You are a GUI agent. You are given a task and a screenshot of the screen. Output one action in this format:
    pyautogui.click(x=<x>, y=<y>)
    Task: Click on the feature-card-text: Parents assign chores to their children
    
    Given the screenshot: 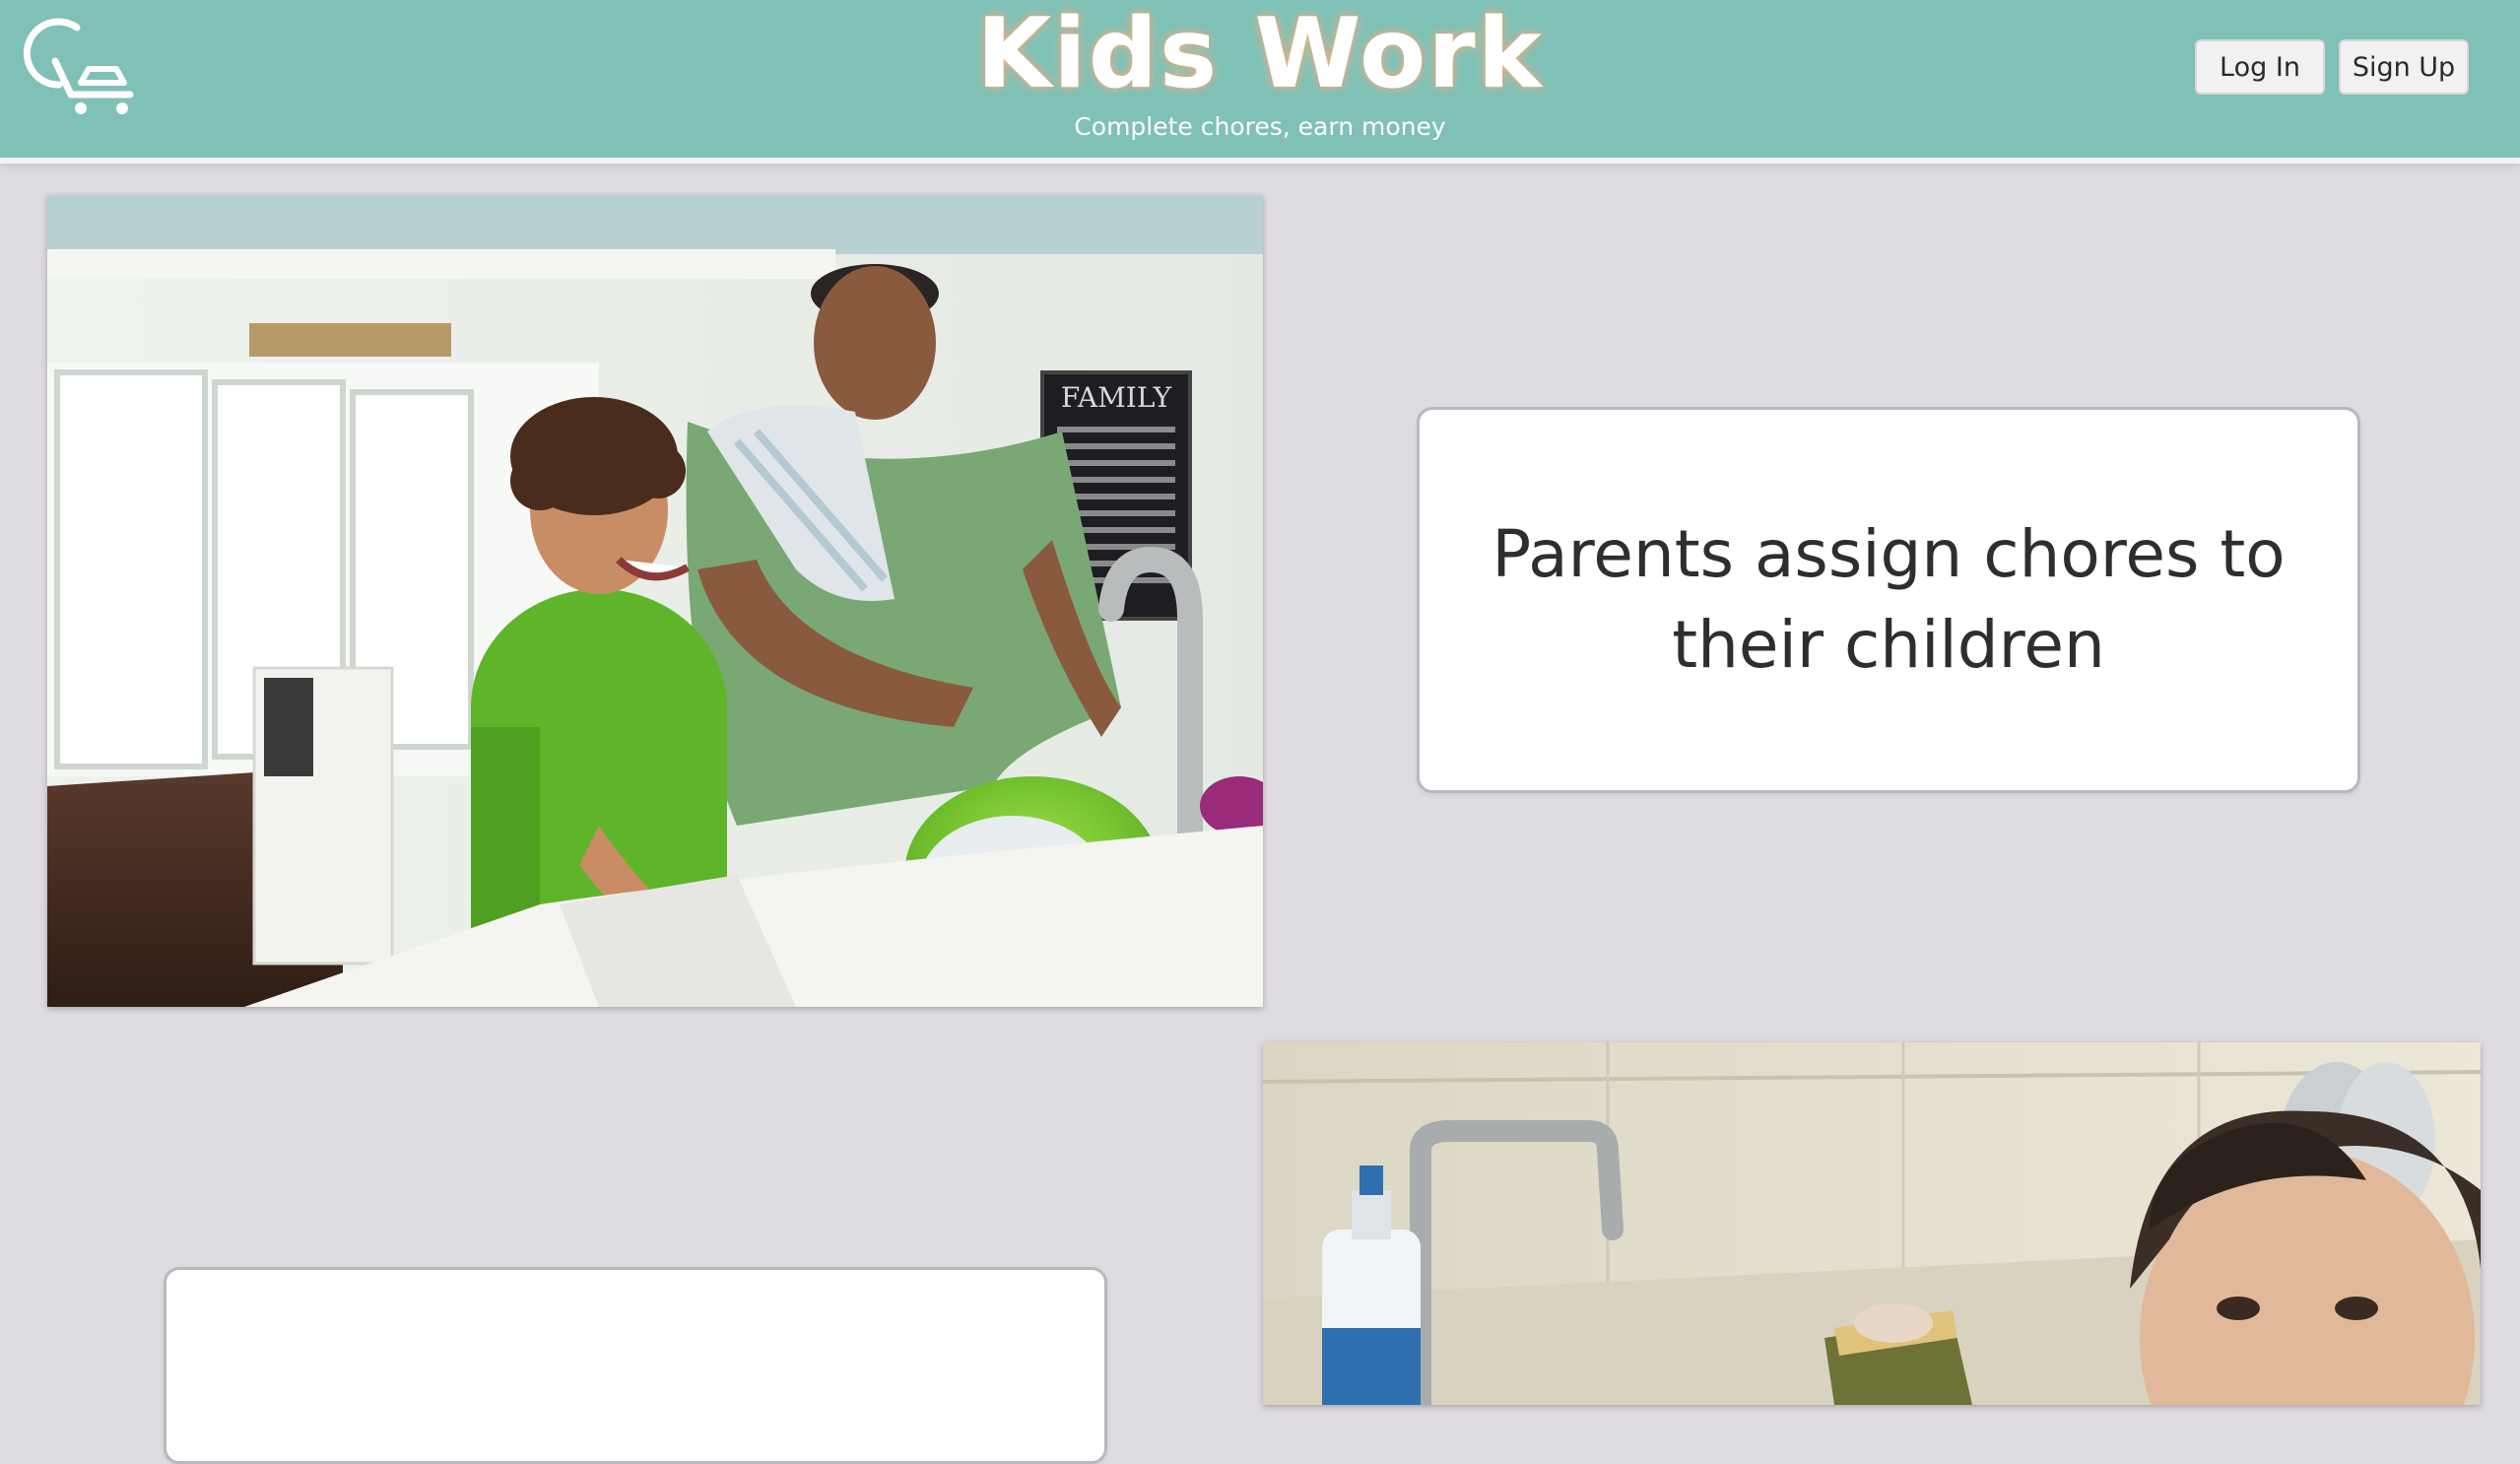 What is the action you would take?
    pyautogui.click(x=1889, y=599)
    